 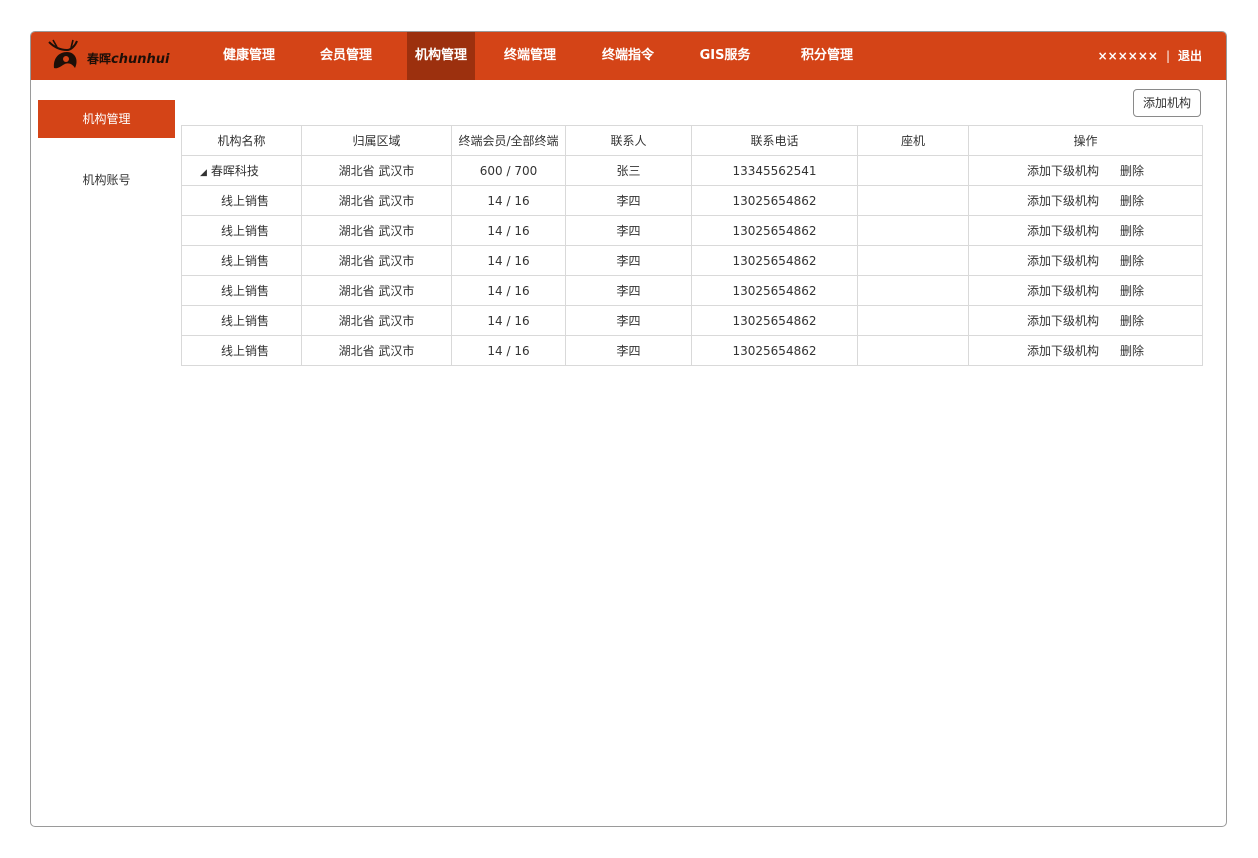 I want to click on user-area: ×××××× | 退出, so click(x=1150, y=56).